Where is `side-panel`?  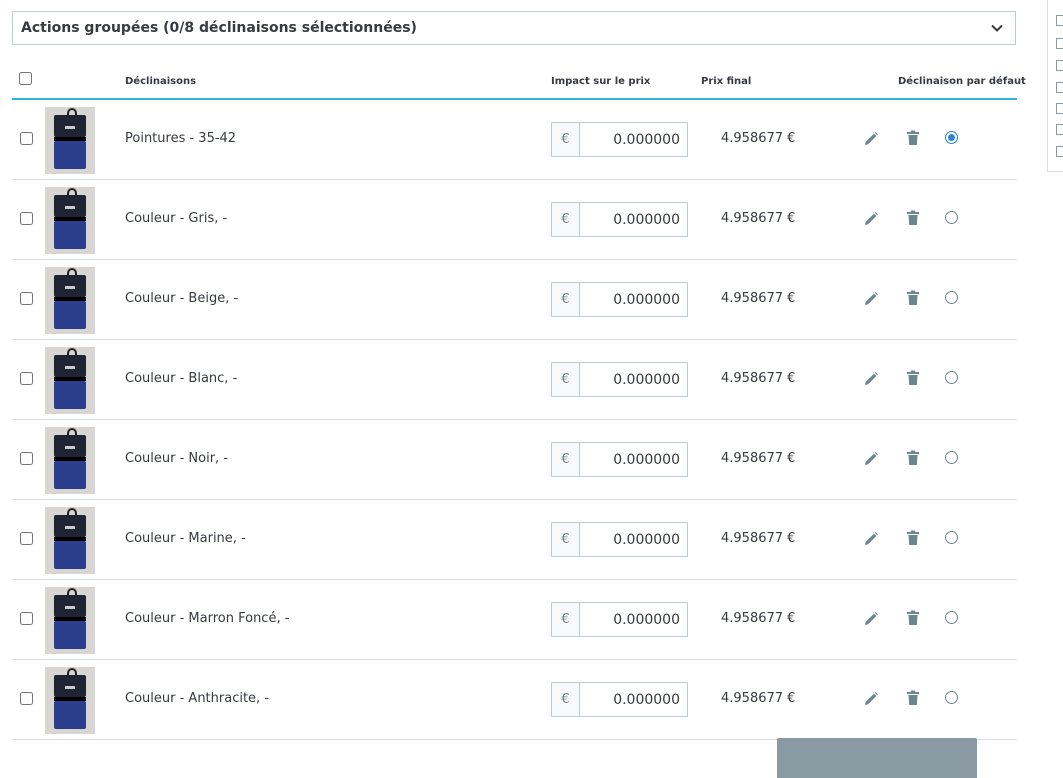 side-panel is located at coordinates (1055, 86).